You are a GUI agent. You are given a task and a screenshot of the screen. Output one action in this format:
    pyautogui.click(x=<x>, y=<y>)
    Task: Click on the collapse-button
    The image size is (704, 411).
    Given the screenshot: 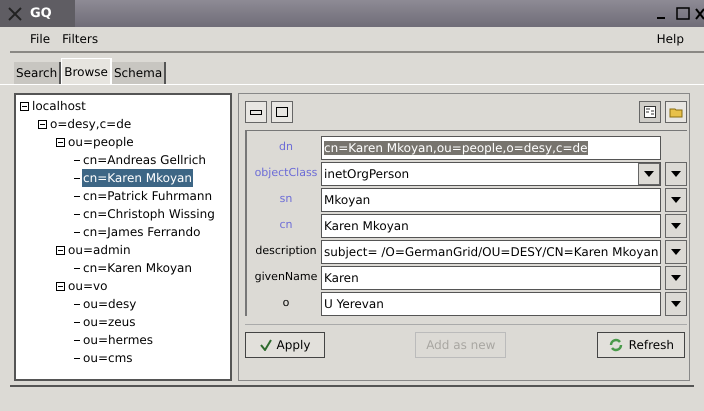 What is the action you would take?
    pyautogui.click(x=256, y=112)
    